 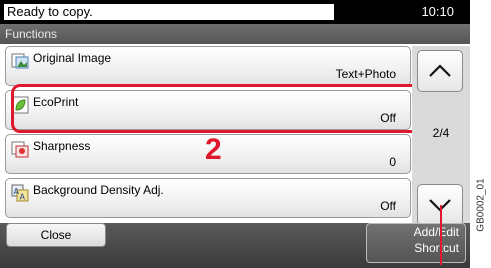 I want to click on page-indicator: 2/4, so click(x=441, y=133).